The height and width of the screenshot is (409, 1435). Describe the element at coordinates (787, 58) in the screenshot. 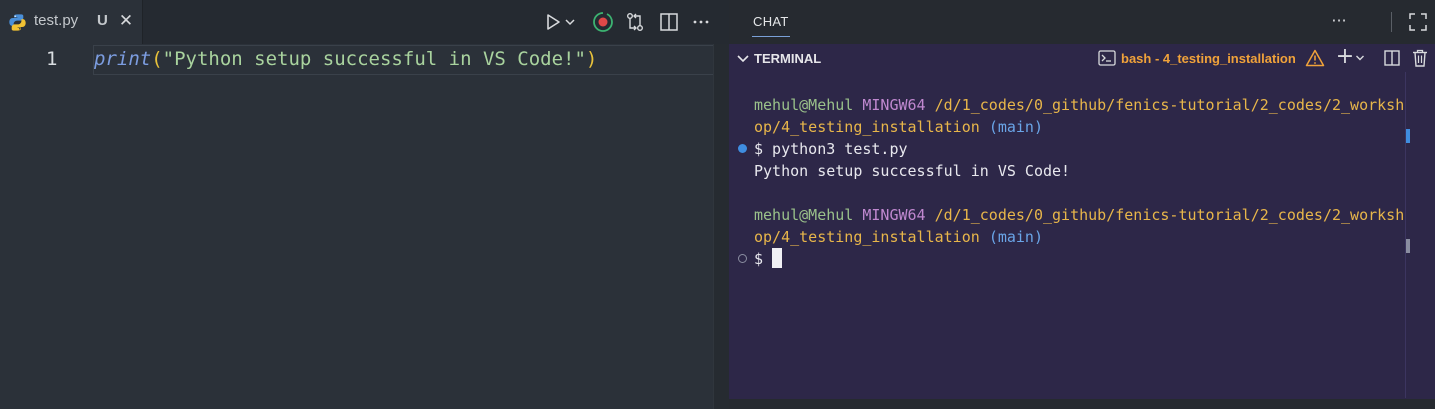

I see `terminal-title: TERMINAL` at that location.